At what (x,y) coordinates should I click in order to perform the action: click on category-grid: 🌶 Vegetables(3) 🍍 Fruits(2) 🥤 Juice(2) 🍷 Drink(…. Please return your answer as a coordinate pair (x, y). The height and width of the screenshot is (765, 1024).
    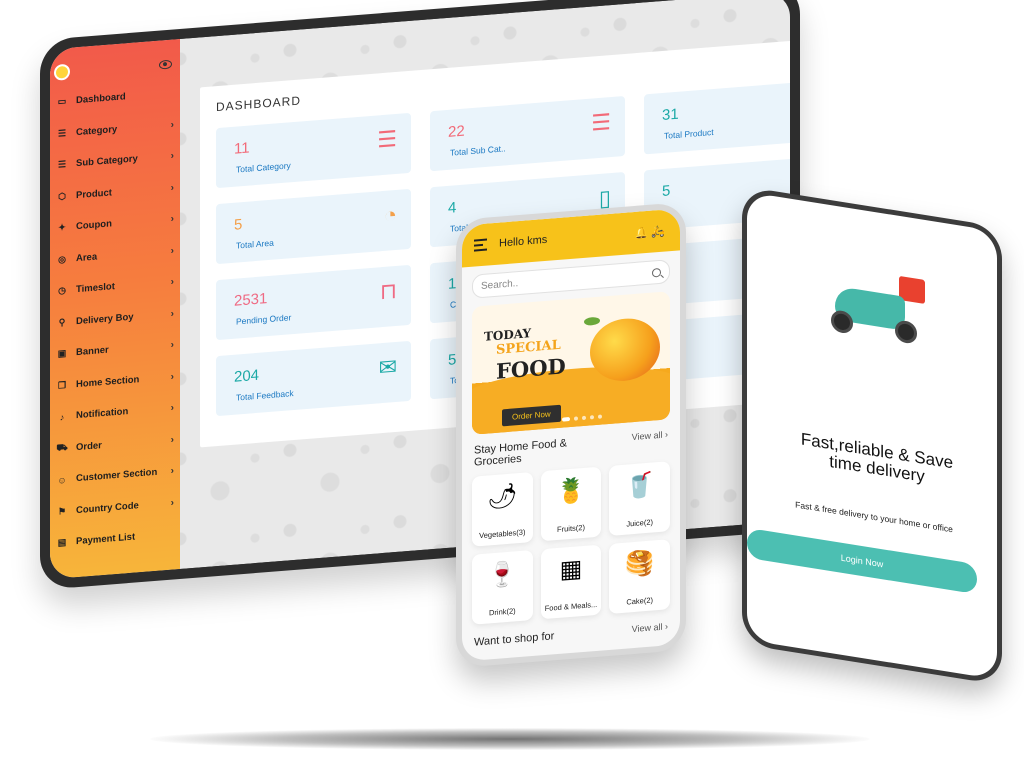
    Looking at the image, I should click on (571, 543).